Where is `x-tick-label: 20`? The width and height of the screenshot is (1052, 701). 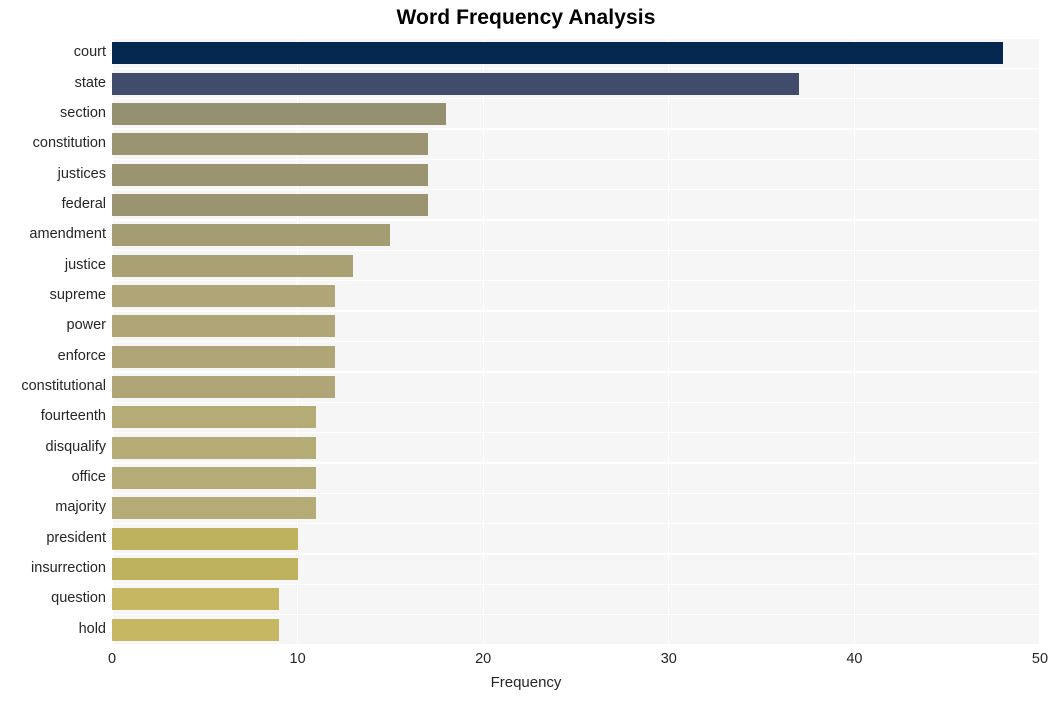
x-tick-label: 20 is located at coordinates (483, 659).